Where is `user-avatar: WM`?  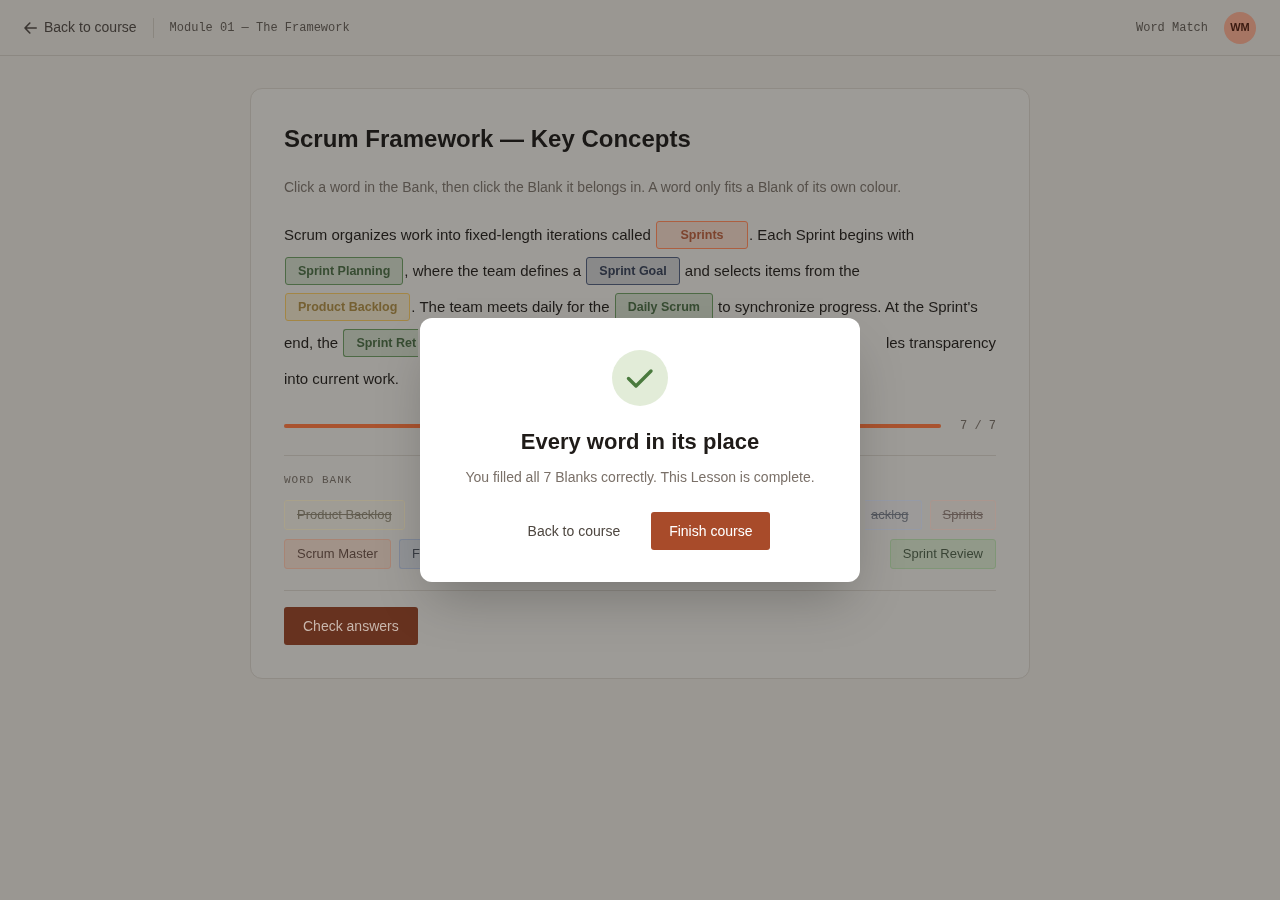
user-avatar: WM is located at coordinates (1240, 27).